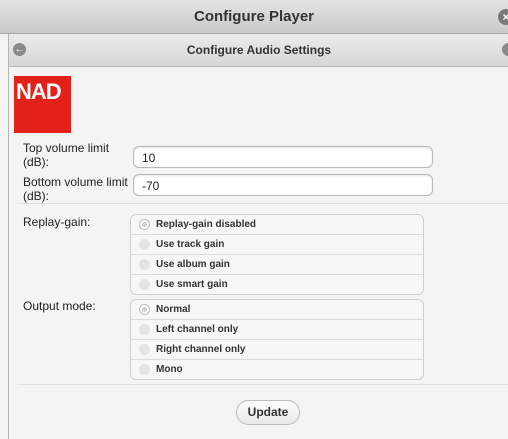 Image resolution: width=508 pixels, height=439 pixels. I want to click on top-volume-input: 10, so click(283, 157).